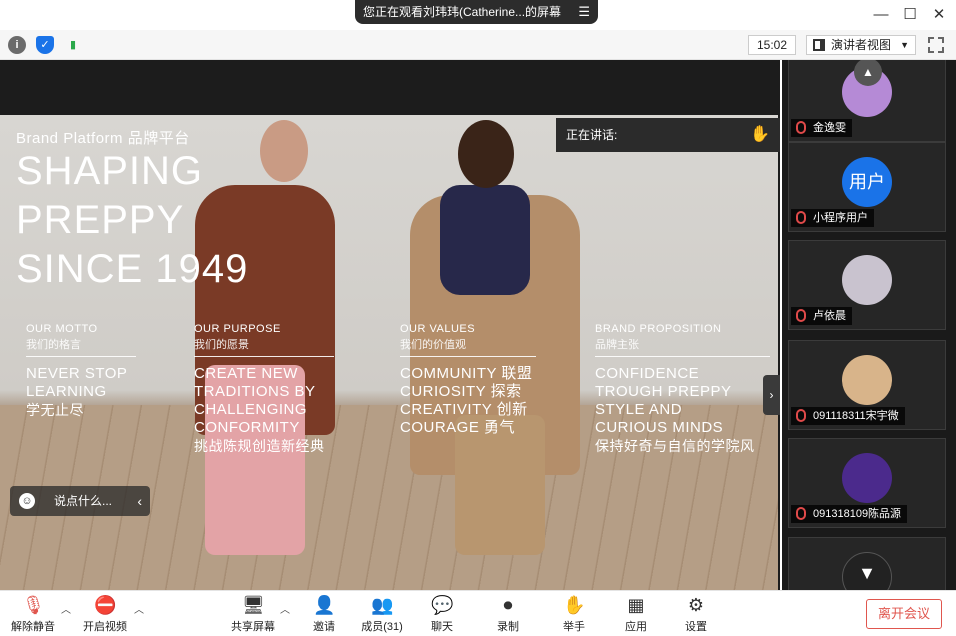  Describe the element at coordinates (478, 45) in the screenshot. I see `meeting-toolbar: i ✓ ▮ 15:02 演讲者视图 ▼` at that location.